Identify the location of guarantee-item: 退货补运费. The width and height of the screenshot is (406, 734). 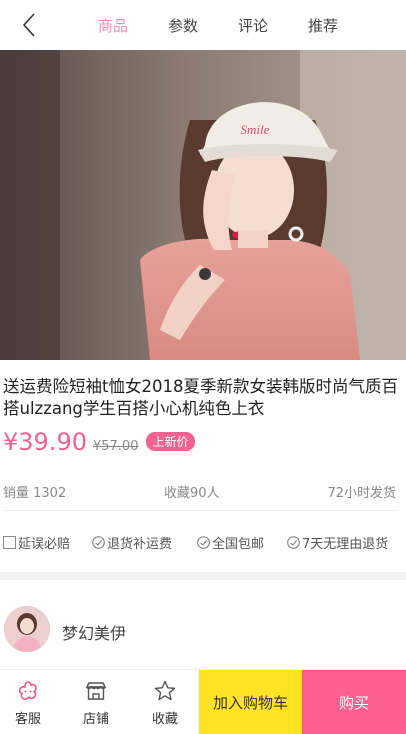
(132, 542).